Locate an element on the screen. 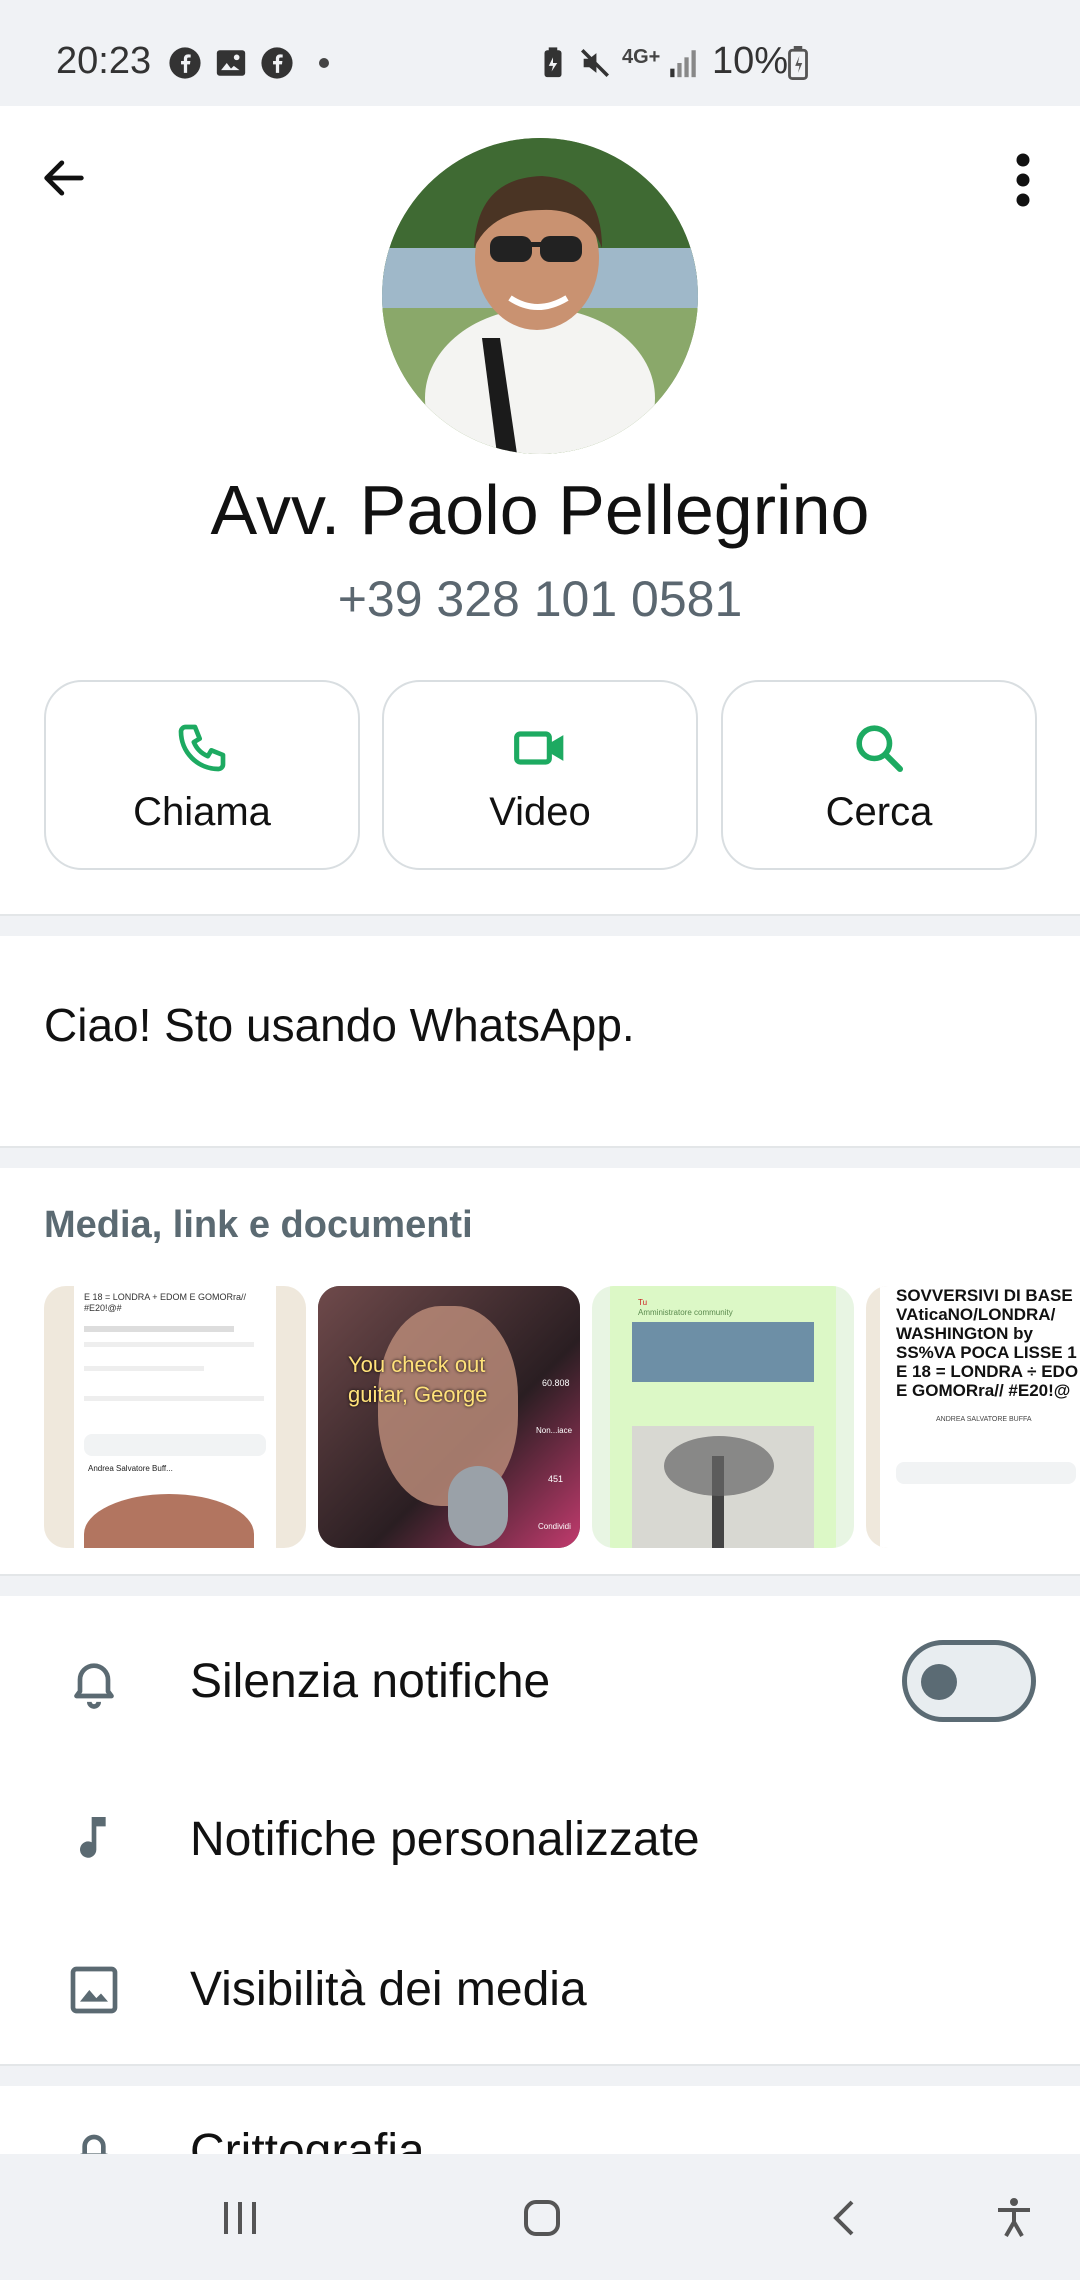 This screenshot has width=1080, height=2280. about-text: Ciao! Sto usando WhatsApp. is located at coordinates (339, 1025).